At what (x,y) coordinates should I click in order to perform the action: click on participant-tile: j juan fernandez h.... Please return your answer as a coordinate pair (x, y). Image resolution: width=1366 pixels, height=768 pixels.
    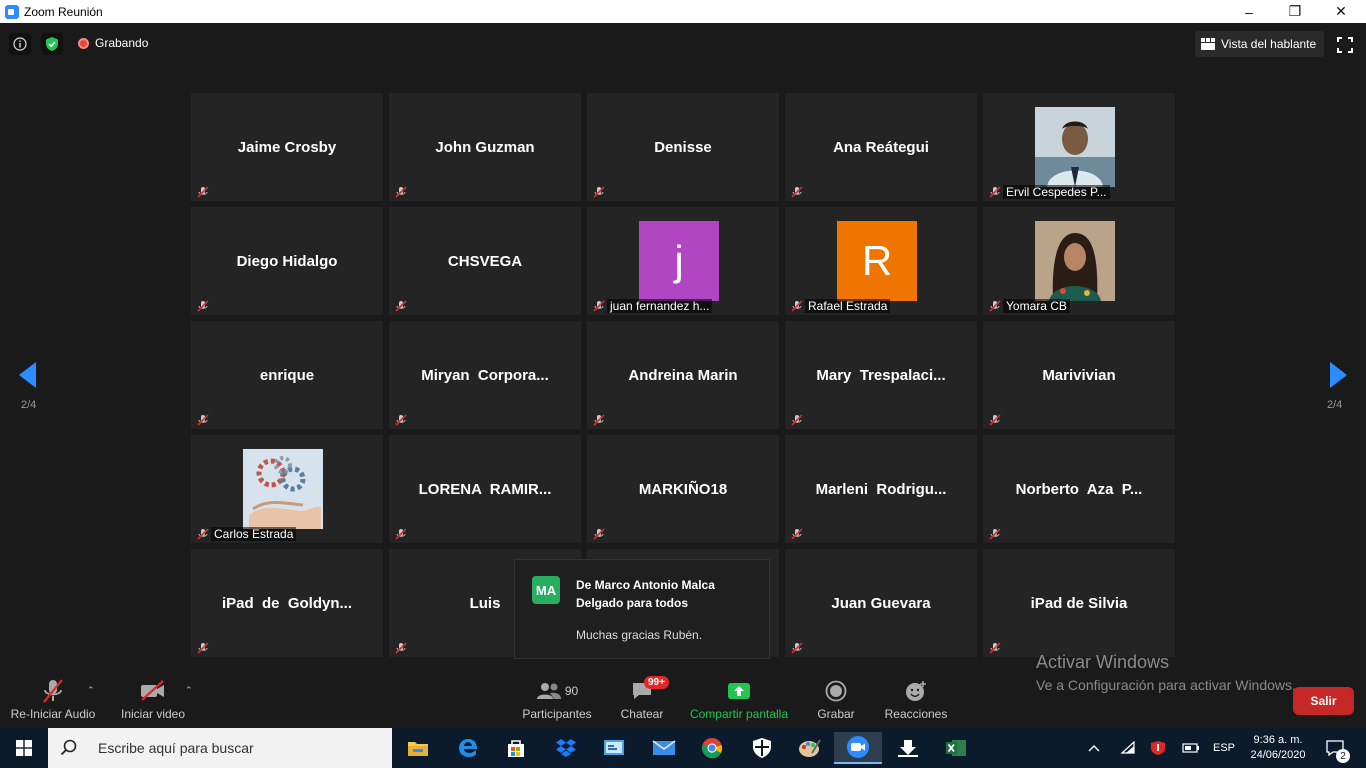
    Looking at the image, I should click on (683, 261).